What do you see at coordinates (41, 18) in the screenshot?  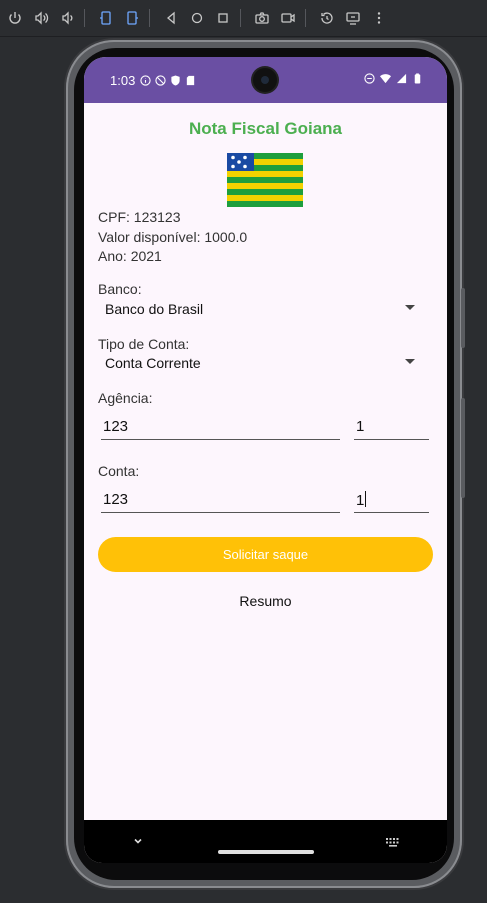 I see `volume-up-icon` at bounding box center [41, 18].